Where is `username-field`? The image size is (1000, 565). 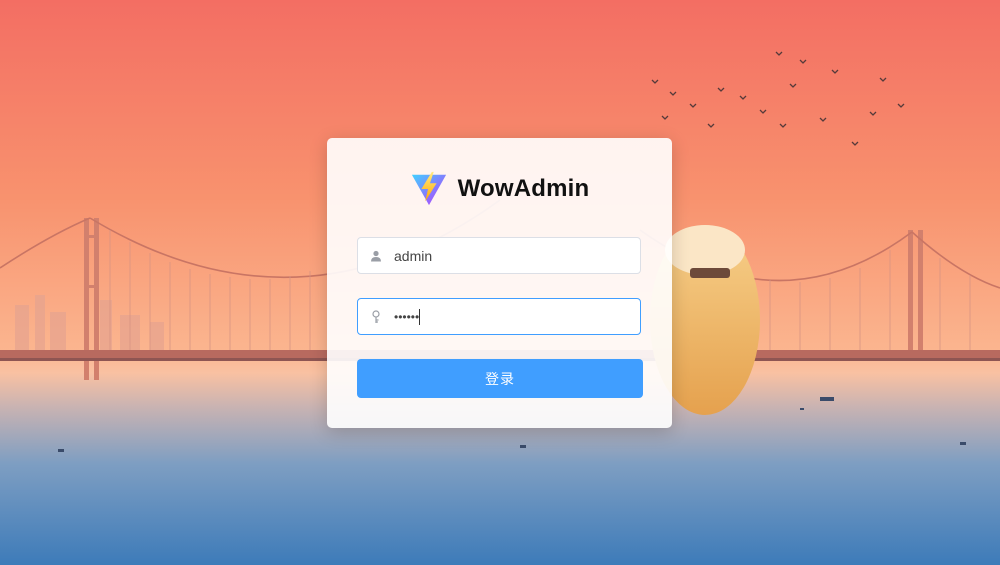 username-field is located at coordinates (499, 255).